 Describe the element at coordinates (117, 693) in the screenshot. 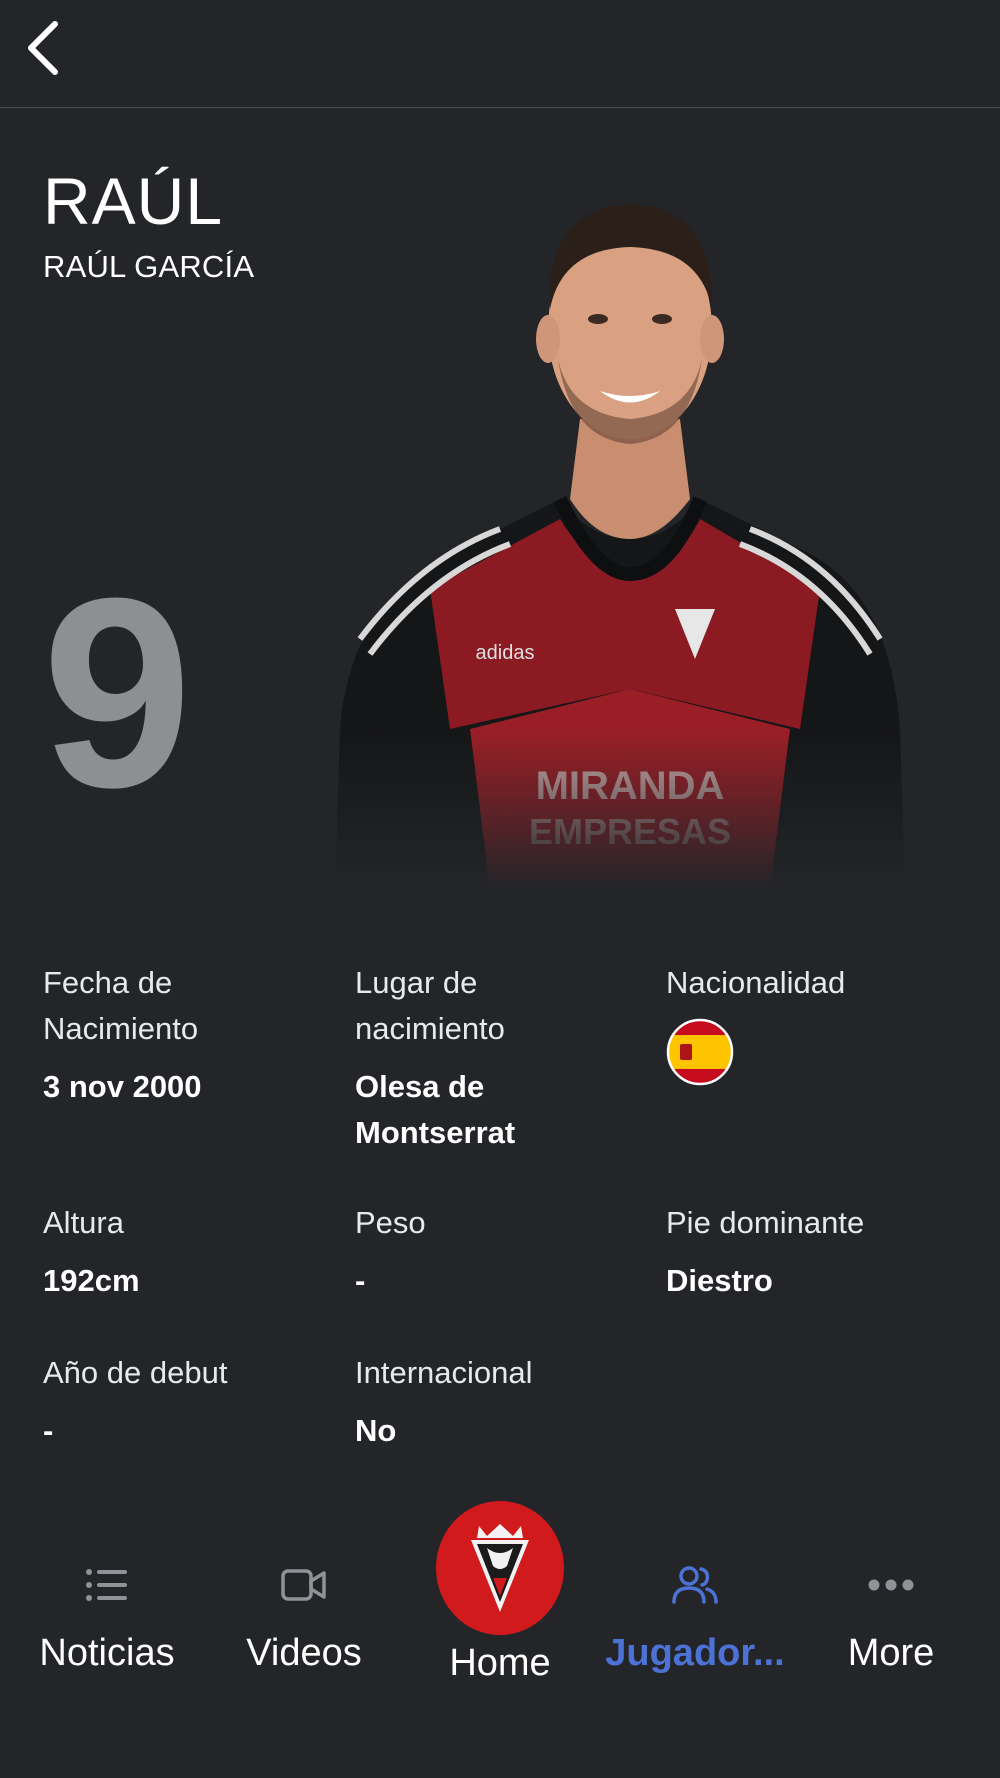

I see `jersey-number: 9` at that location.